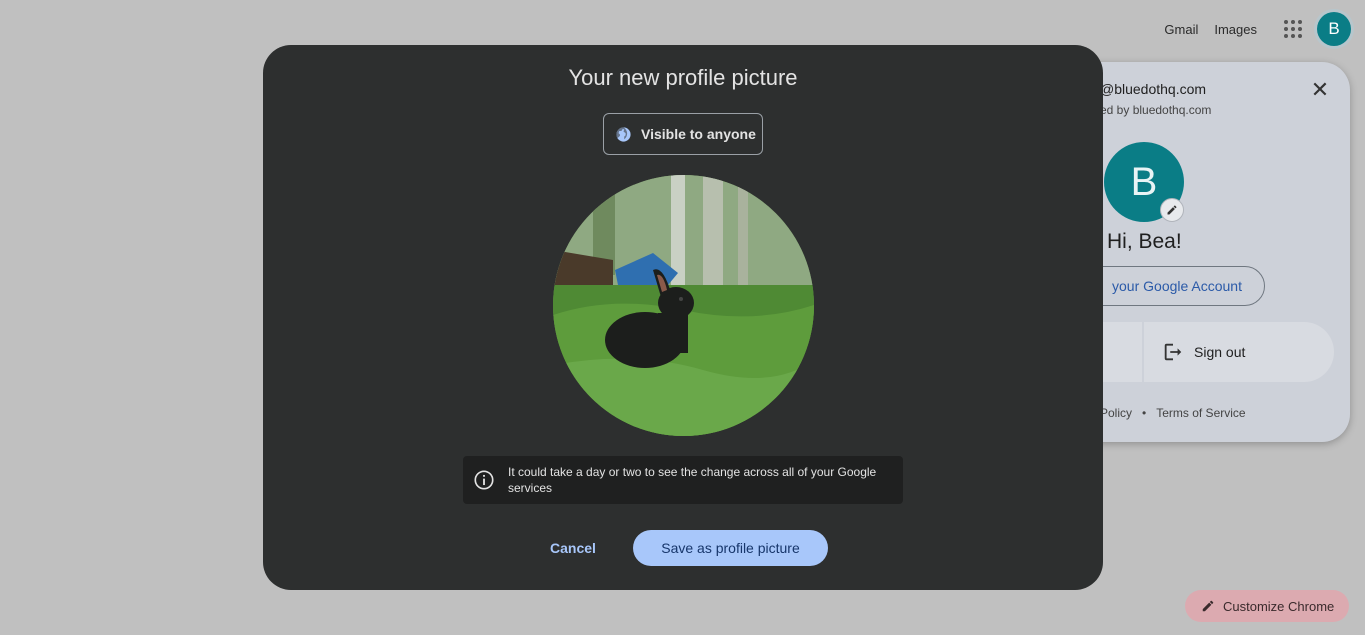 This screenshot has width=1365, height=635. I want to click on account-email: @bluedothq.com, so click(1153, 89).